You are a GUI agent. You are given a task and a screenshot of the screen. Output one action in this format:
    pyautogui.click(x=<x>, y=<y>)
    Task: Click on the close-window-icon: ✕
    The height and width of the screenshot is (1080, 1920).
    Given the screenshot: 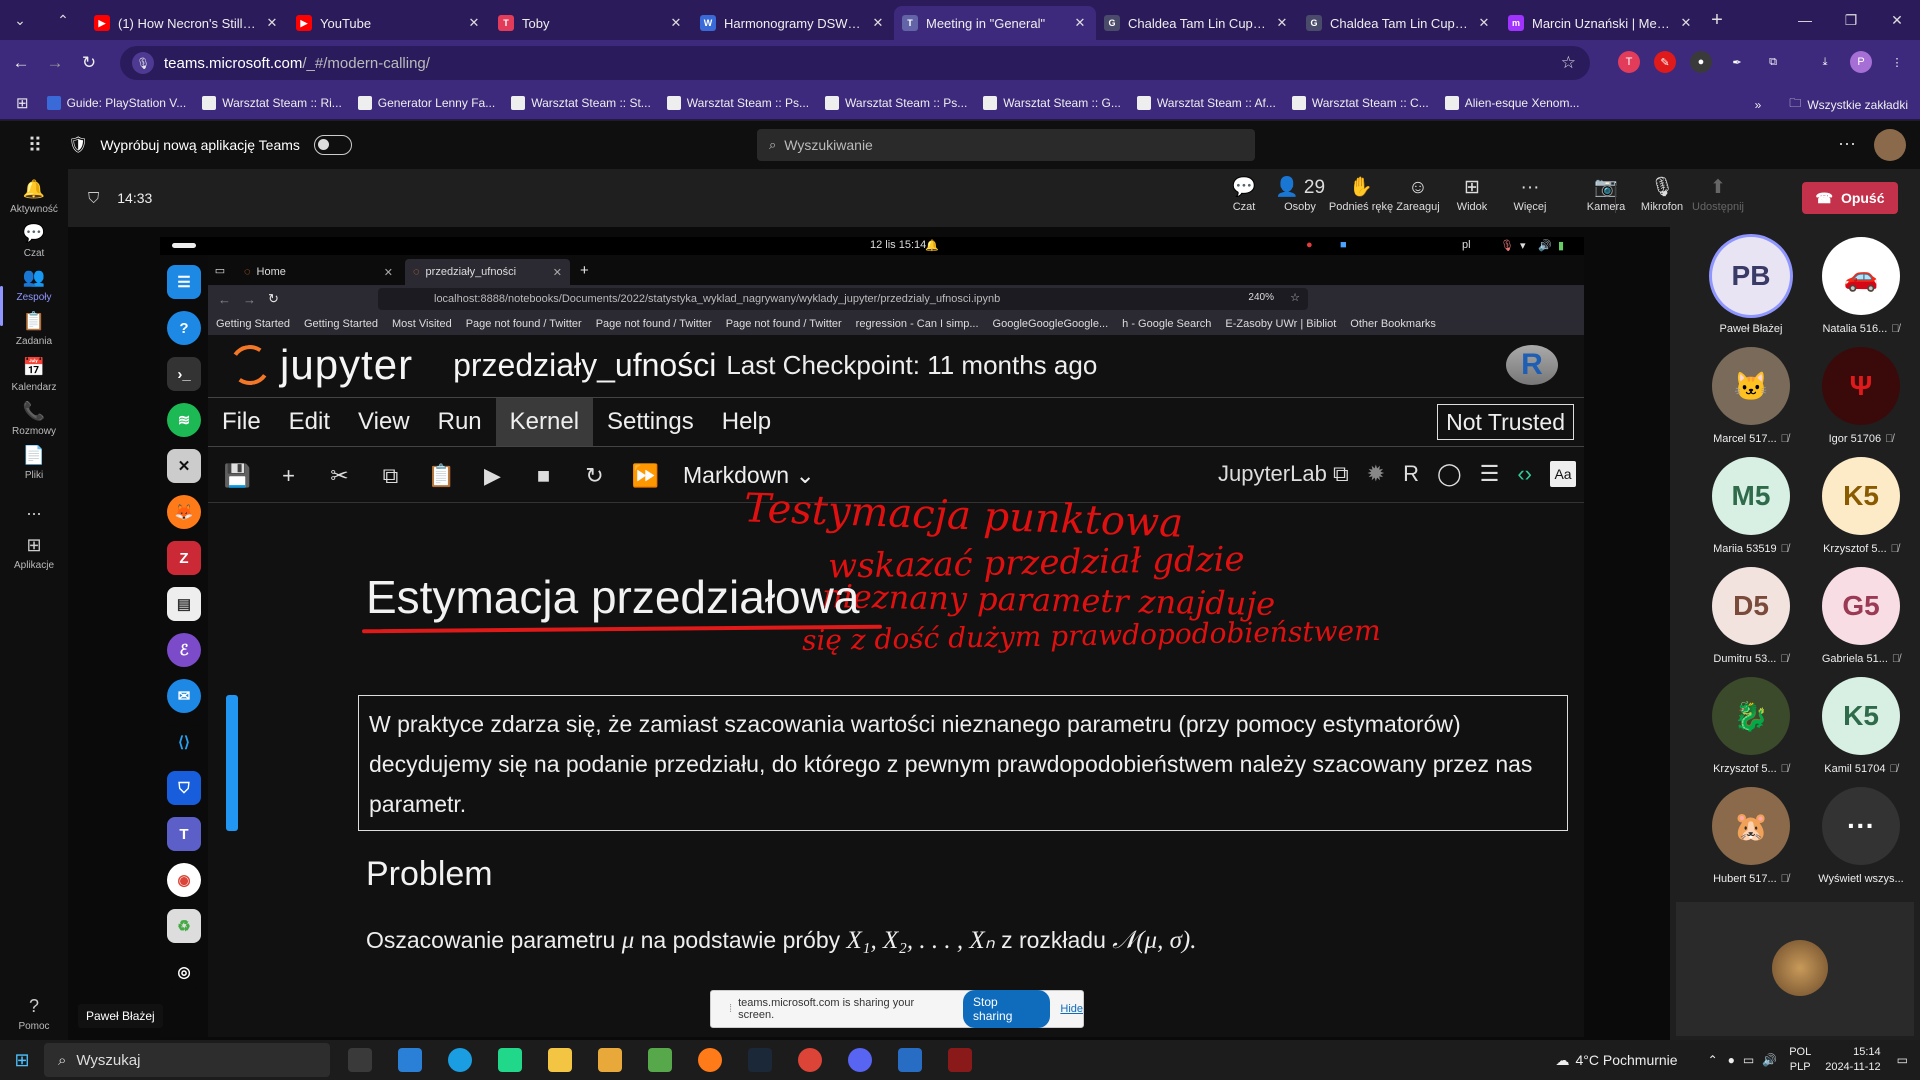 What is the action you would take?
    pyautogui.click(x=1897, y=20)
    